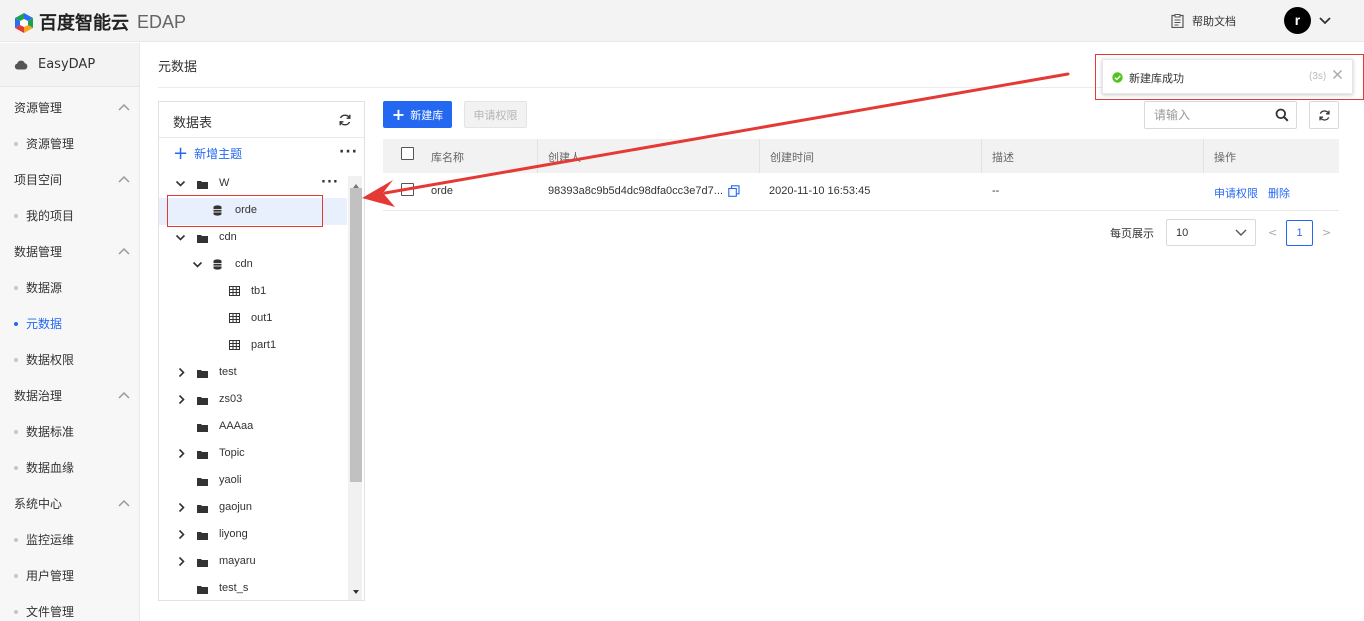 This screenshot has width=1364, height=621. What do you see at coordinates (38, 251) in the screenshot?
I see `sidebar-group-data-mgmt: 数据管理` at bounding box center [38, 251].